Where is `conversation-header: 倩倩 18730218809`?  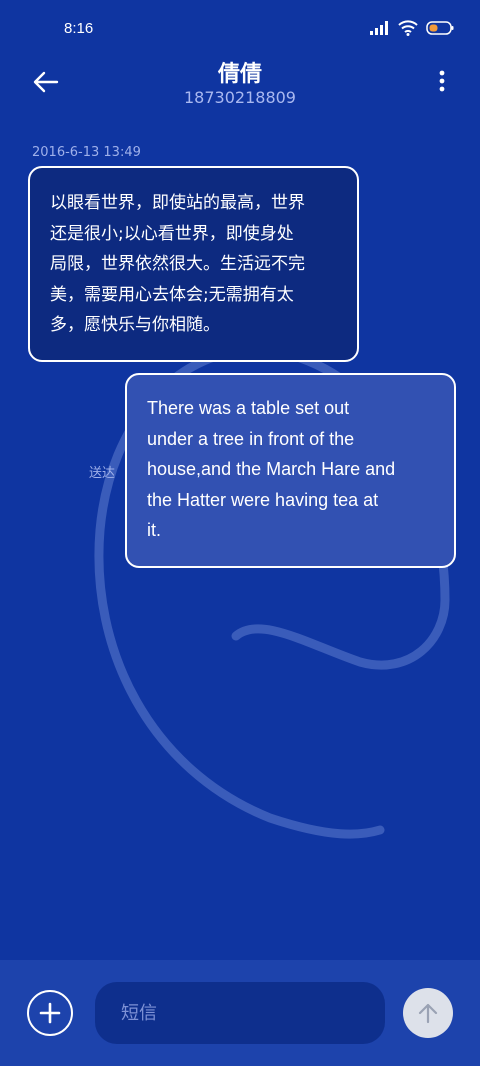 conversation-header: 倩倩 18730218809 is located at coordinates (240, 85).